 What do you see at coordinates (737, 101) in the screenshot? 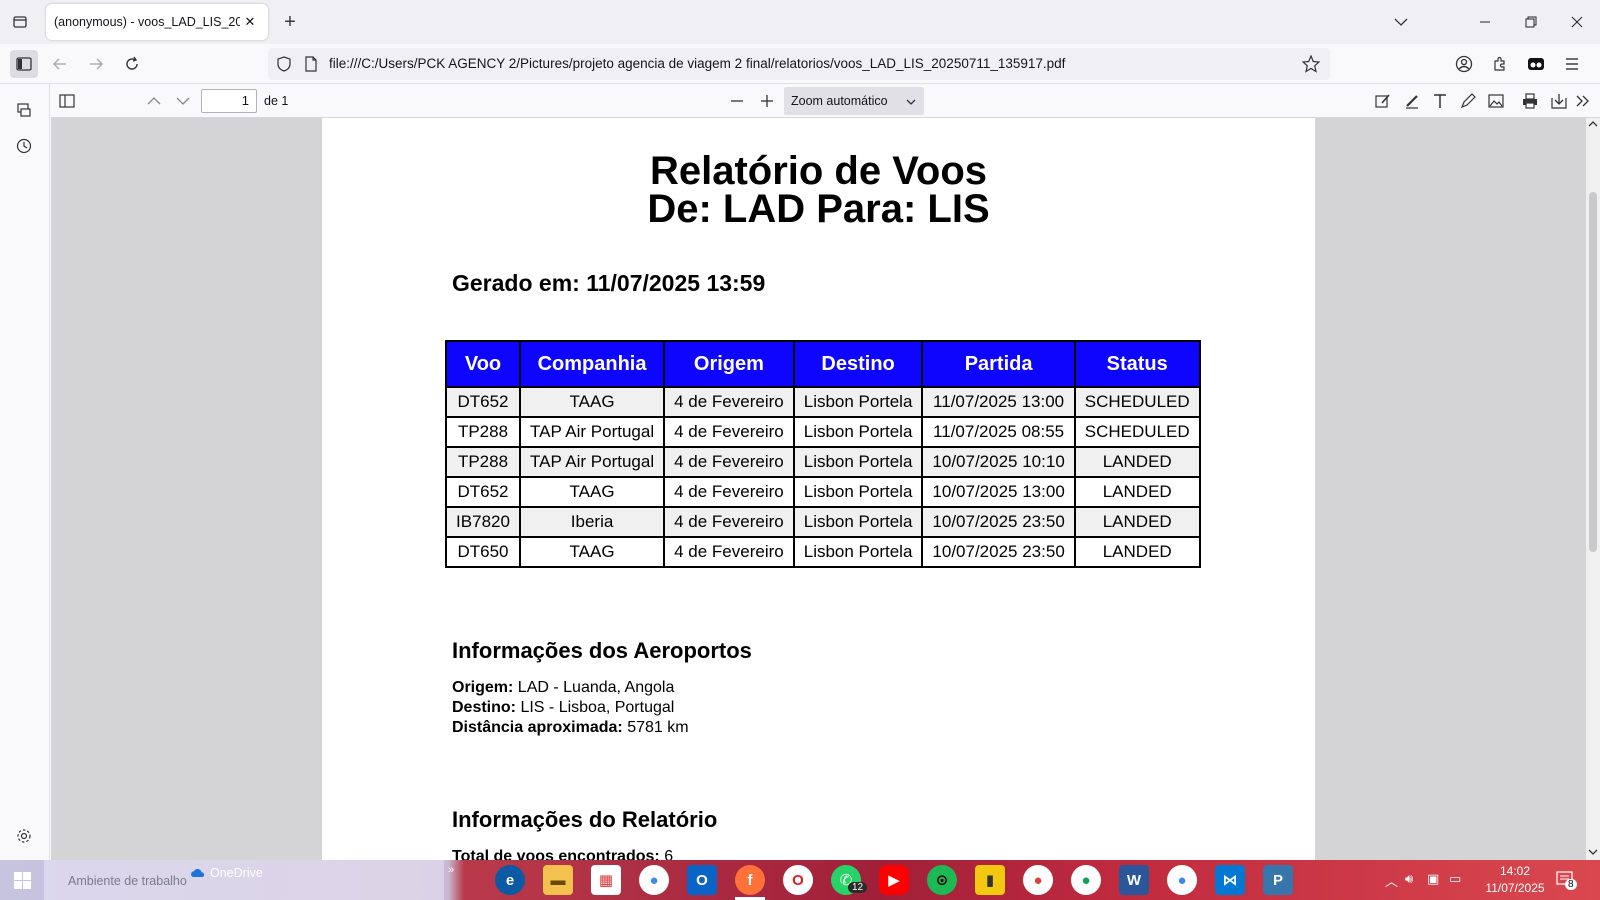
I see `zoom-out-icon` at bounding box center [737, 101].